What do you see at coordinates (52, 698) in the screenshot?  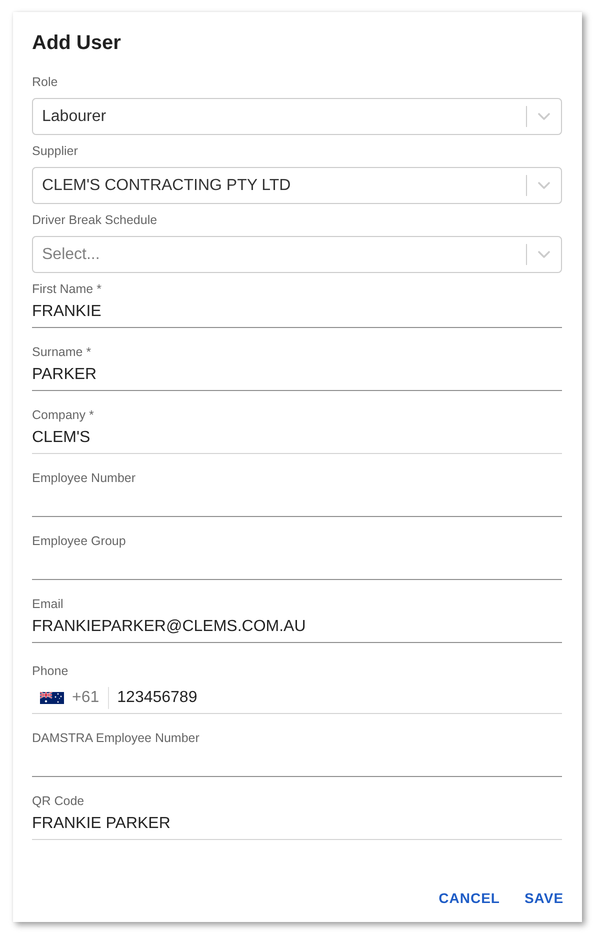 I see `flag-icon` at bounding box center [52, 698].